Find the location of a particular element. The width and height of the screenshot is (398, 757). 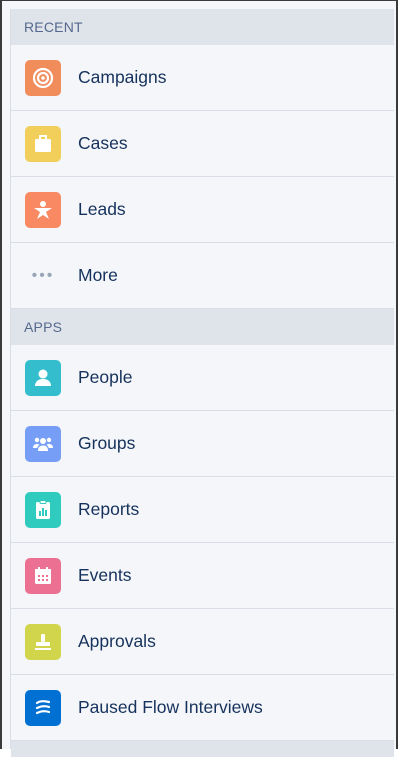

menu-item-label: Reports is located at coordinates (109, 509).